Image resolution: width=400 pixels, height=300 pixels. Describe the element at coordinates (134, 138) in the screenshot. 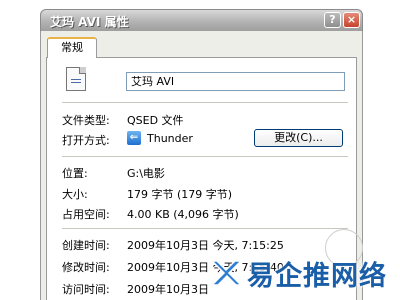

I see `thunder-app-icon: ⇐` at that location.